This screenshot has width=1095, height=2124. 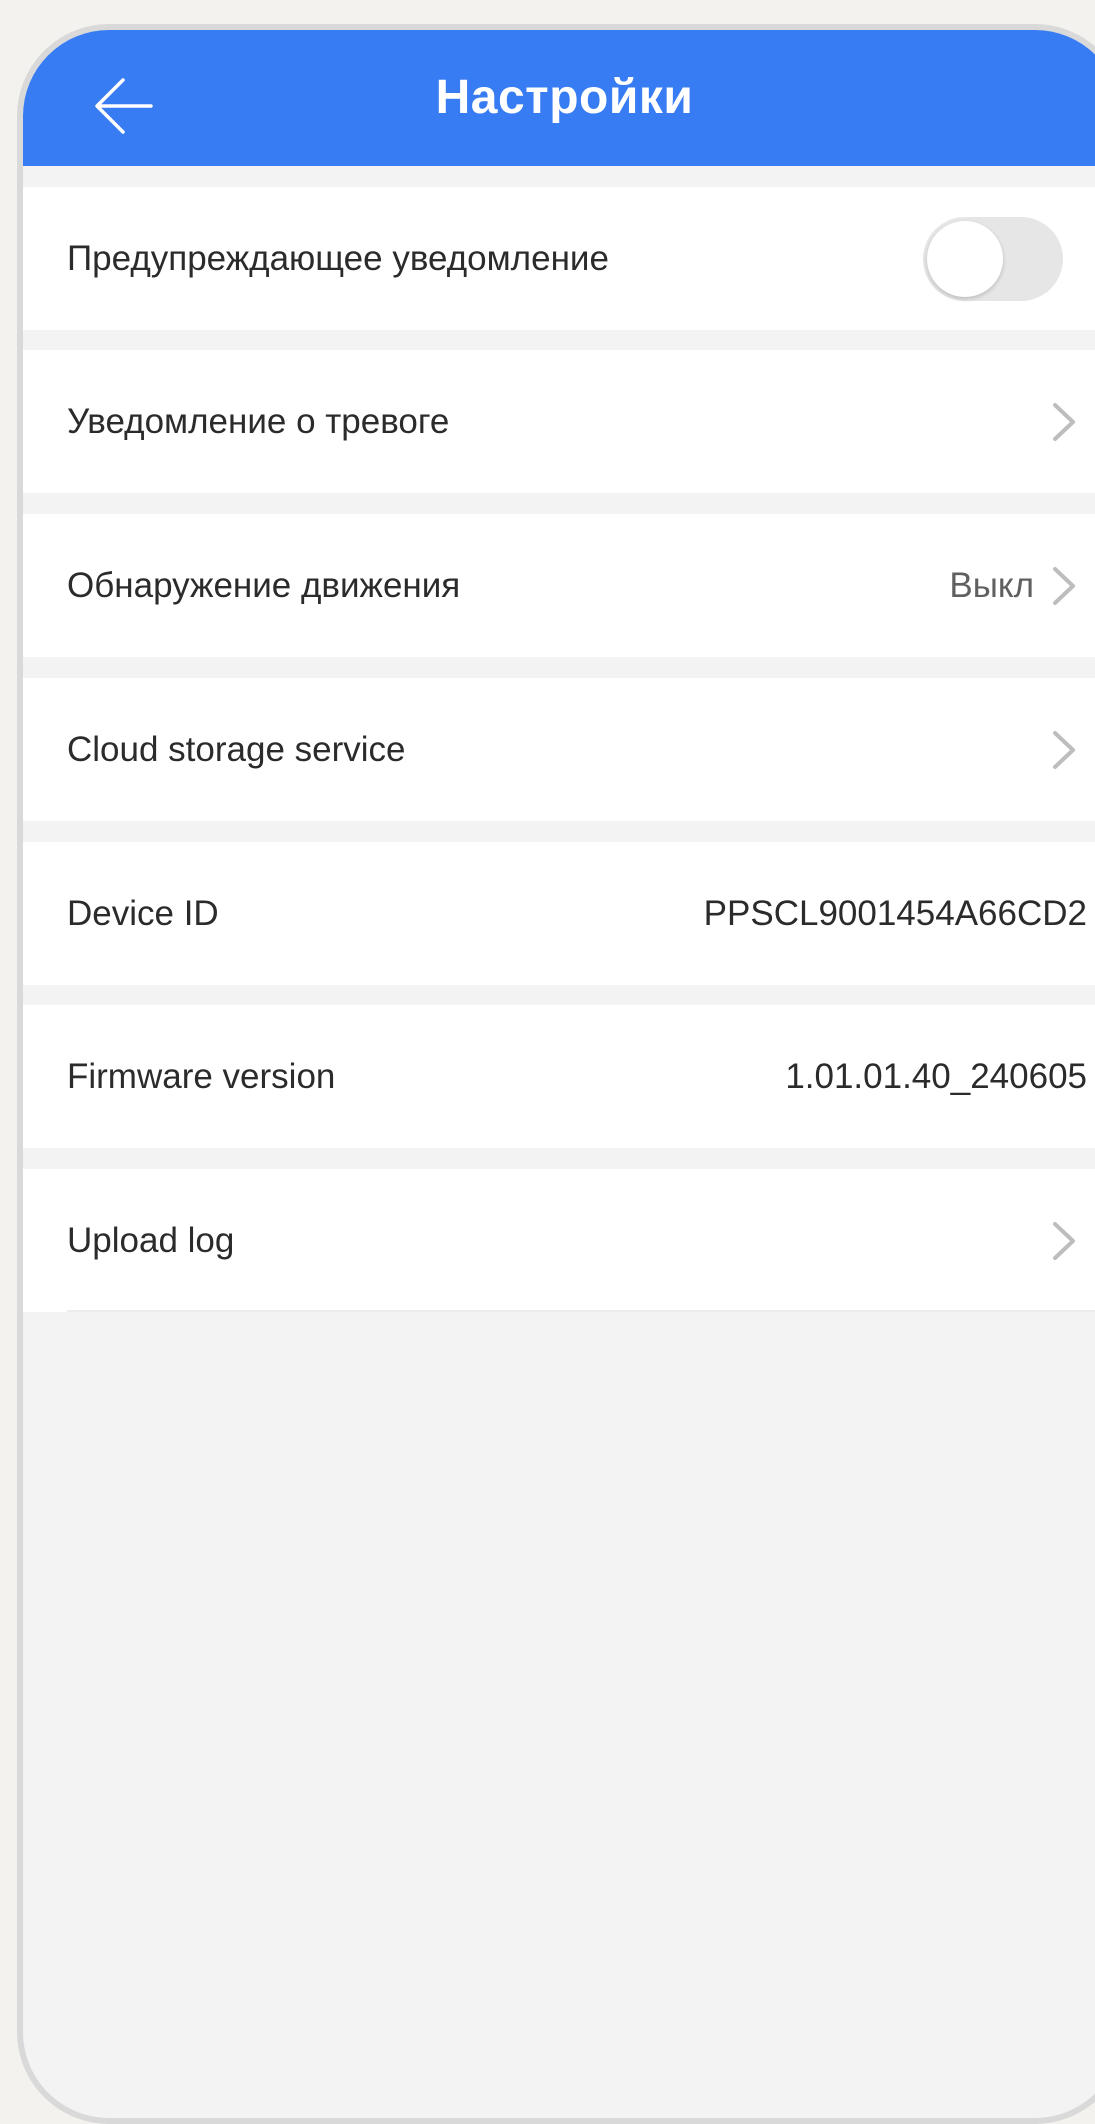 I want to click on row-device-id: Device ID PPSCL9001454A66CD2, so click(x=559, y=913).